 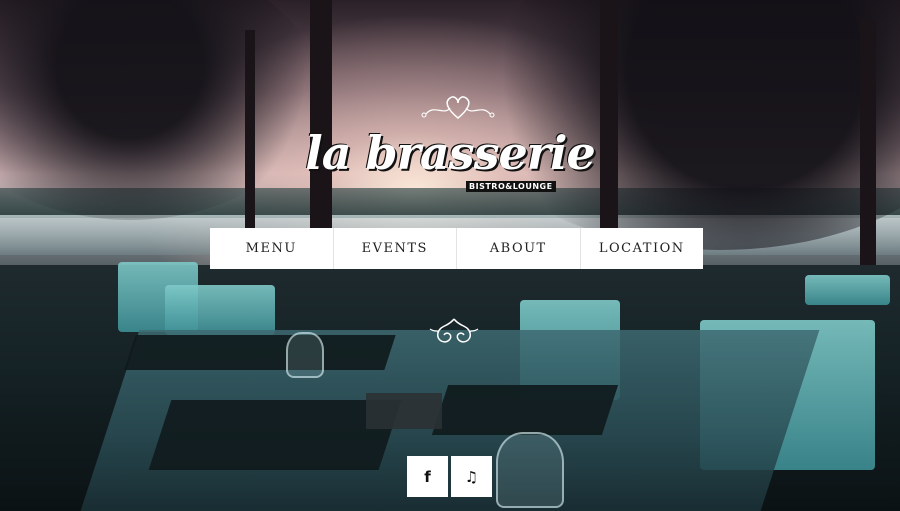 What do you see at coordinates (511, 186) in the screenshot?
I see `brand-tagline: BISTRO&LOUNGE` at bounding box center [511, 186].